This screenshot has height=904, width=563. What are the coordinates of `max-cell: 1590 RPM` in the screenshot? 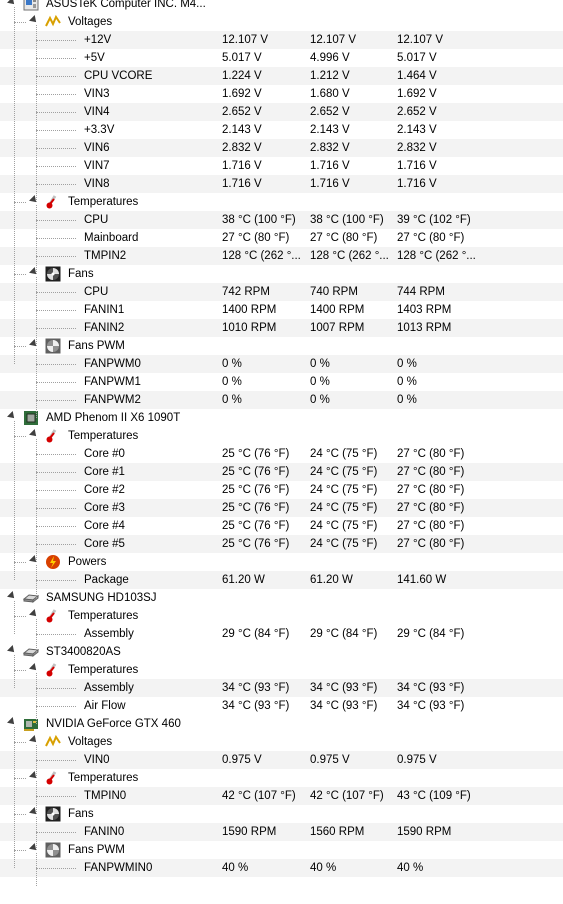 It's located at (424, 832).